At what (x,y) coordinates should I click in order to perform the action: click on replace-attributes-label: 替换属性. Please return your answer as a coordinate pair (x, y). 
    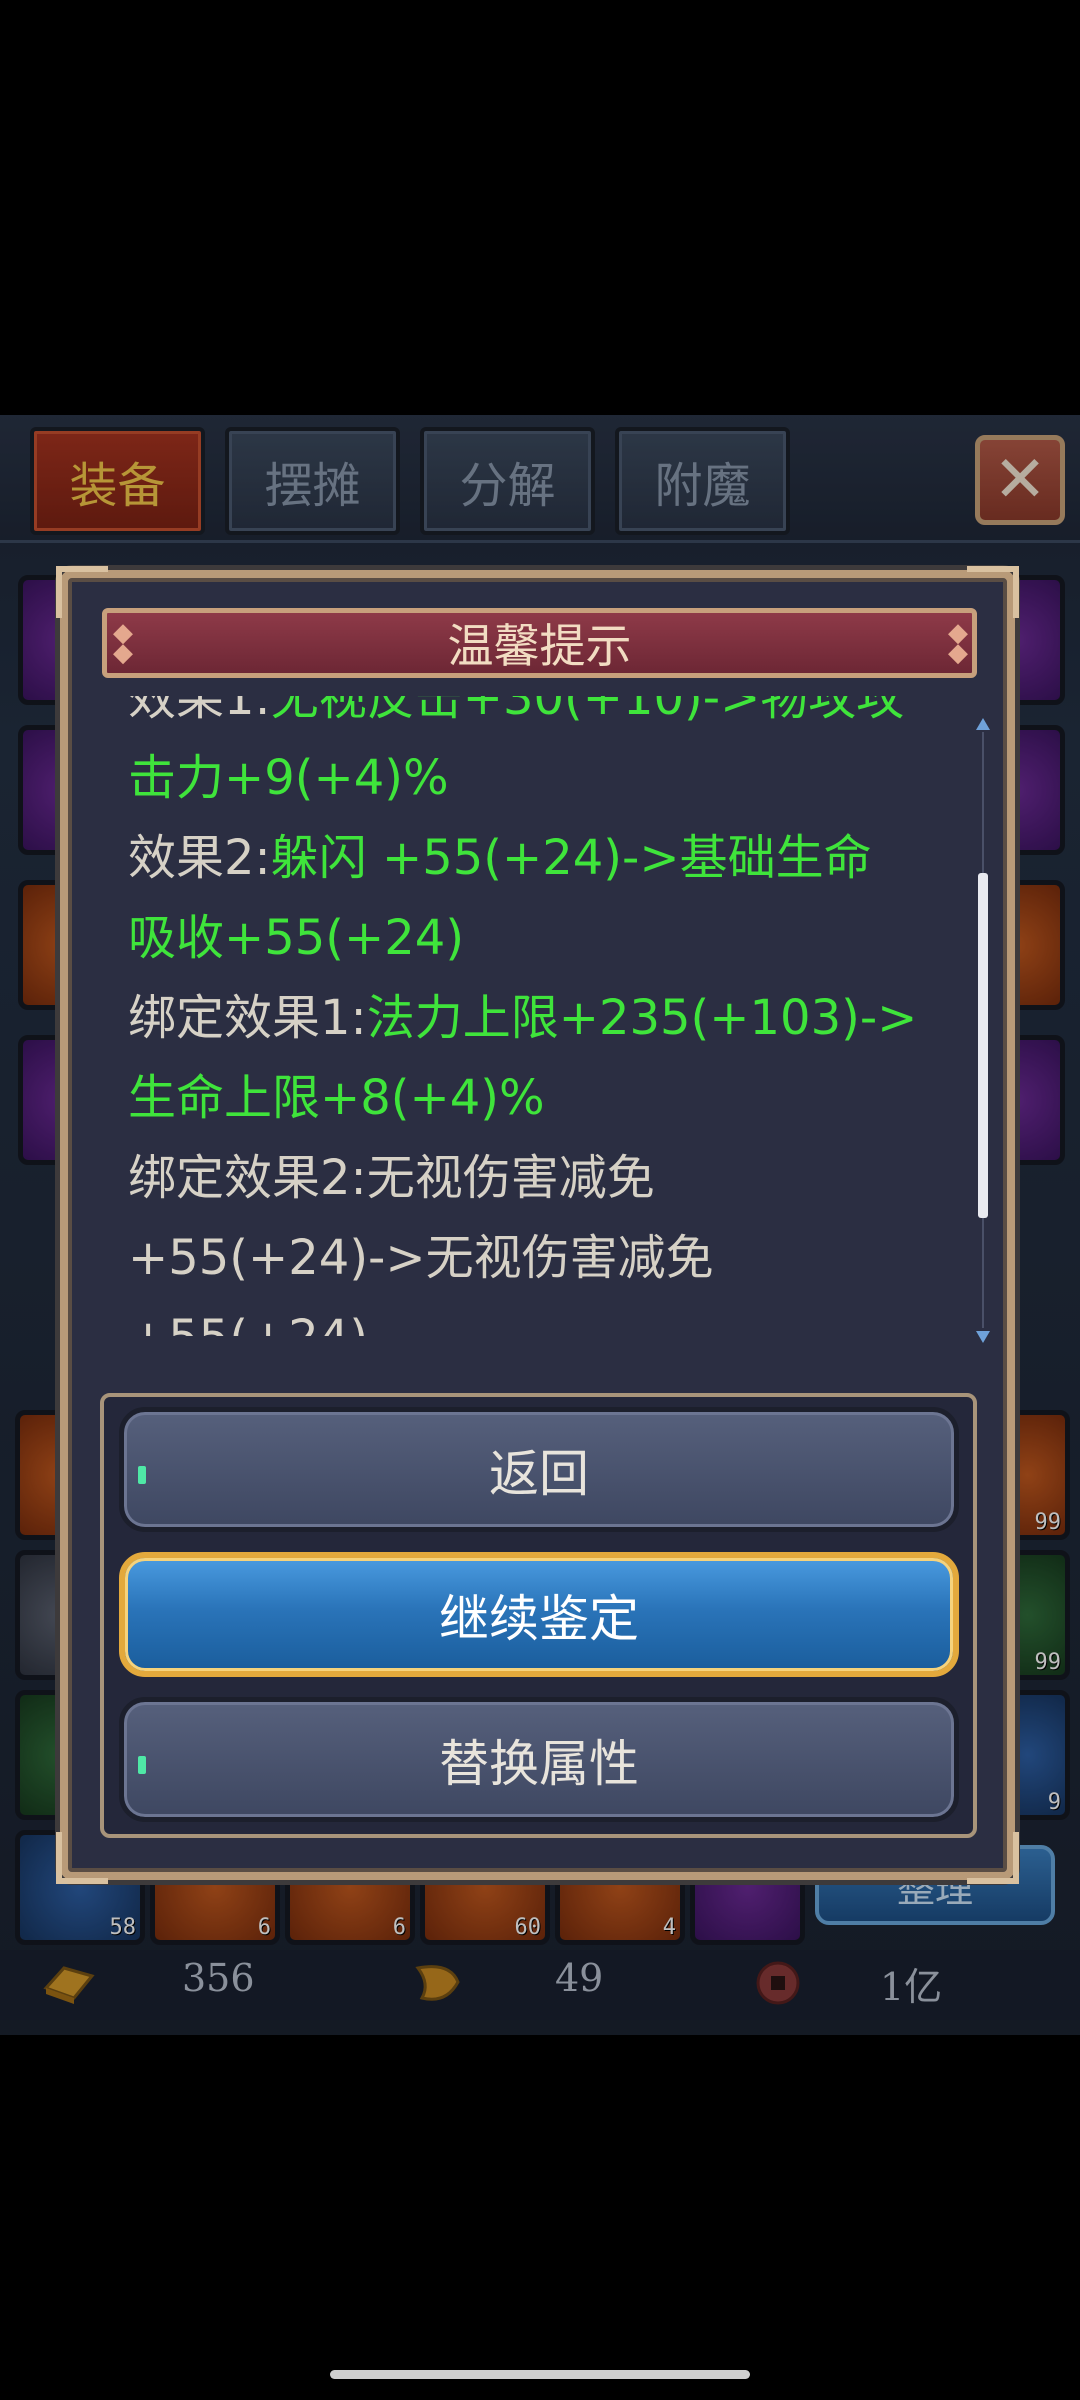
    Looking at the image, I should click on (539, 1763).